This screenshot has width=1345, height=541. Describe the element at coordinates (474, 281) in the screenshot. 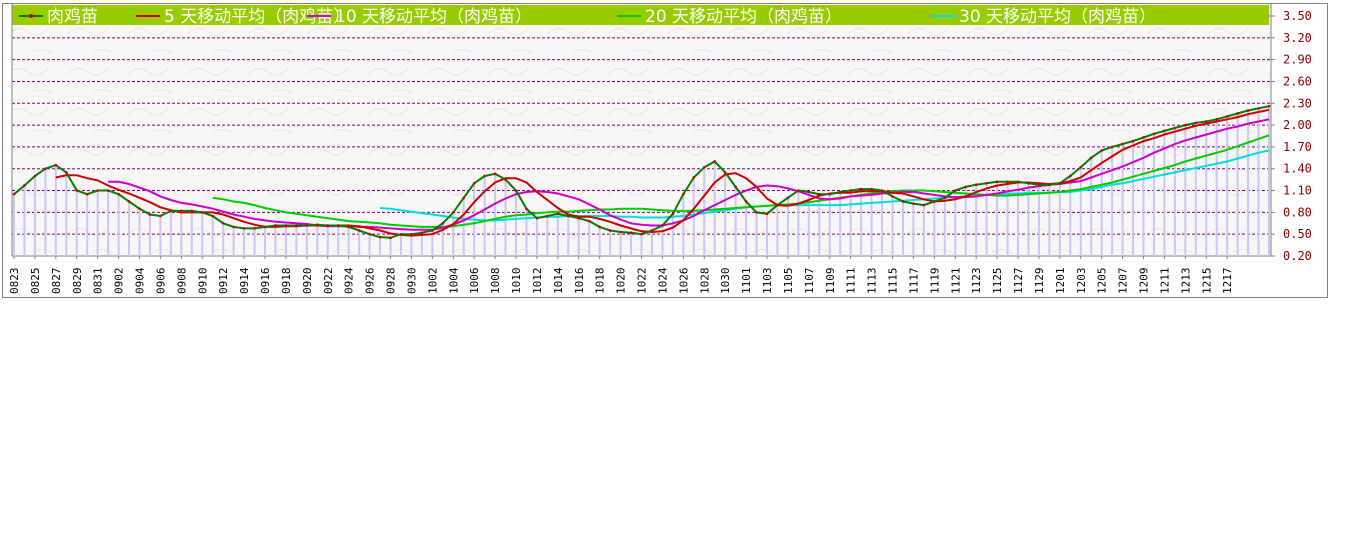

I see `x-tick-label: 1006` at that location.